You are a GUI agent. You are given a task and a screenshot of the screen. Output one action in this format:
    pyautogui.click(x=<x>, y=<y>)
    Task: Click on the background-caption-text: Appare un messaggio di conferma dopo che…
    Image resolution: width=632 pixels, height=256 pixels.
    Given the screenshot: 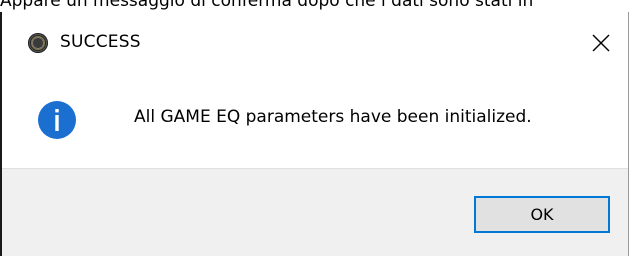 What is the action you would take?
    pyautogui.click(x=267, y=5)
    